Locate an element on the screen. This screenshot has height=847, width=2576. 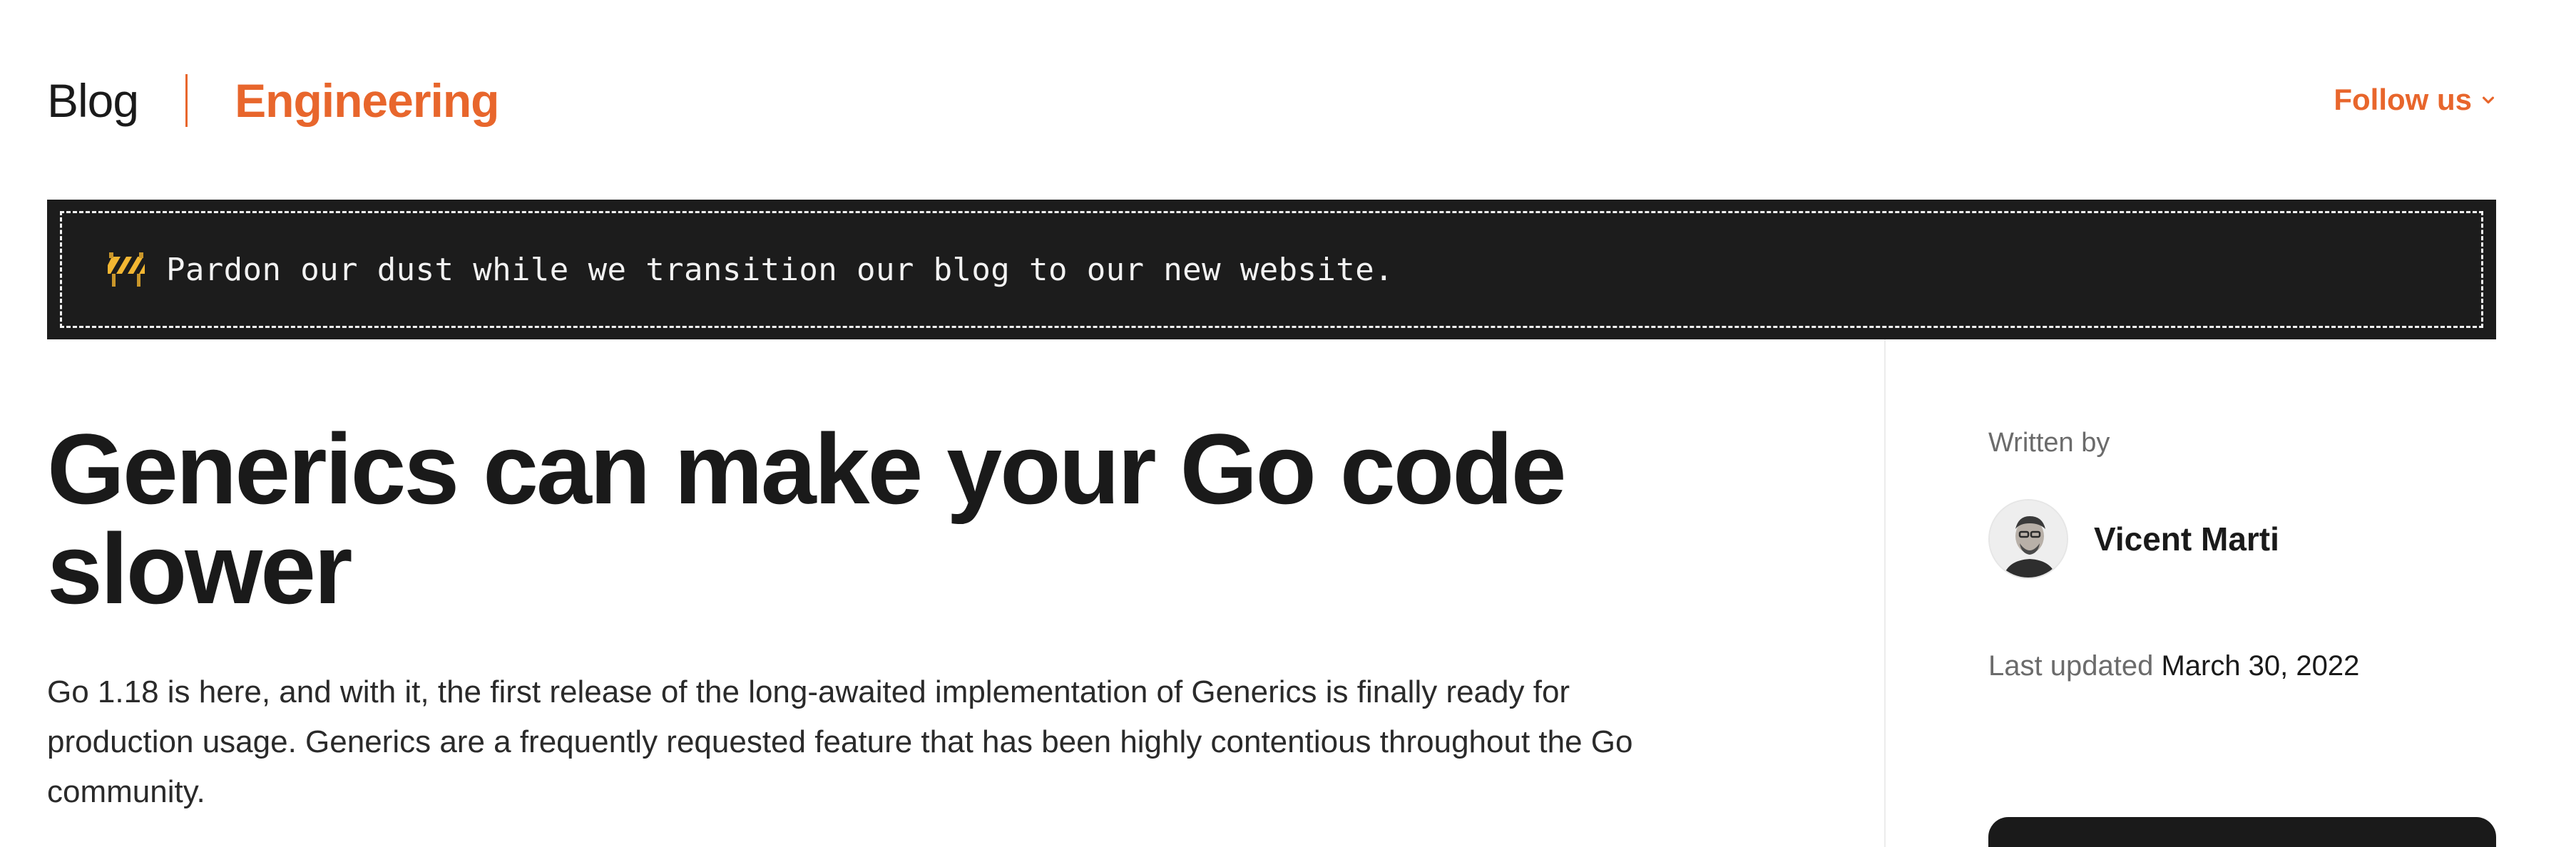
sidebar-divider is located at coordinates (1885, 593).